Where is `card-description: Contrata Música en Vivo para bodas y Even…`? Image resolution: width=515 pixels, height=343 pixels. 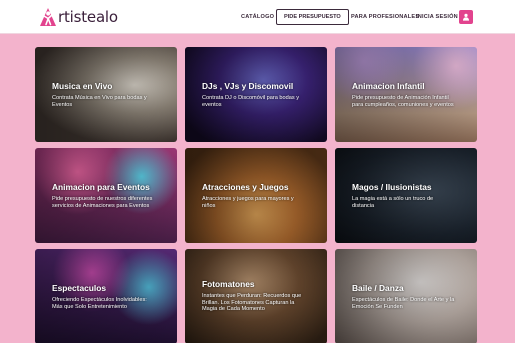
card-description: Contrata Música en Vivo para bodas y Even… is located at coordinates (99, 101).